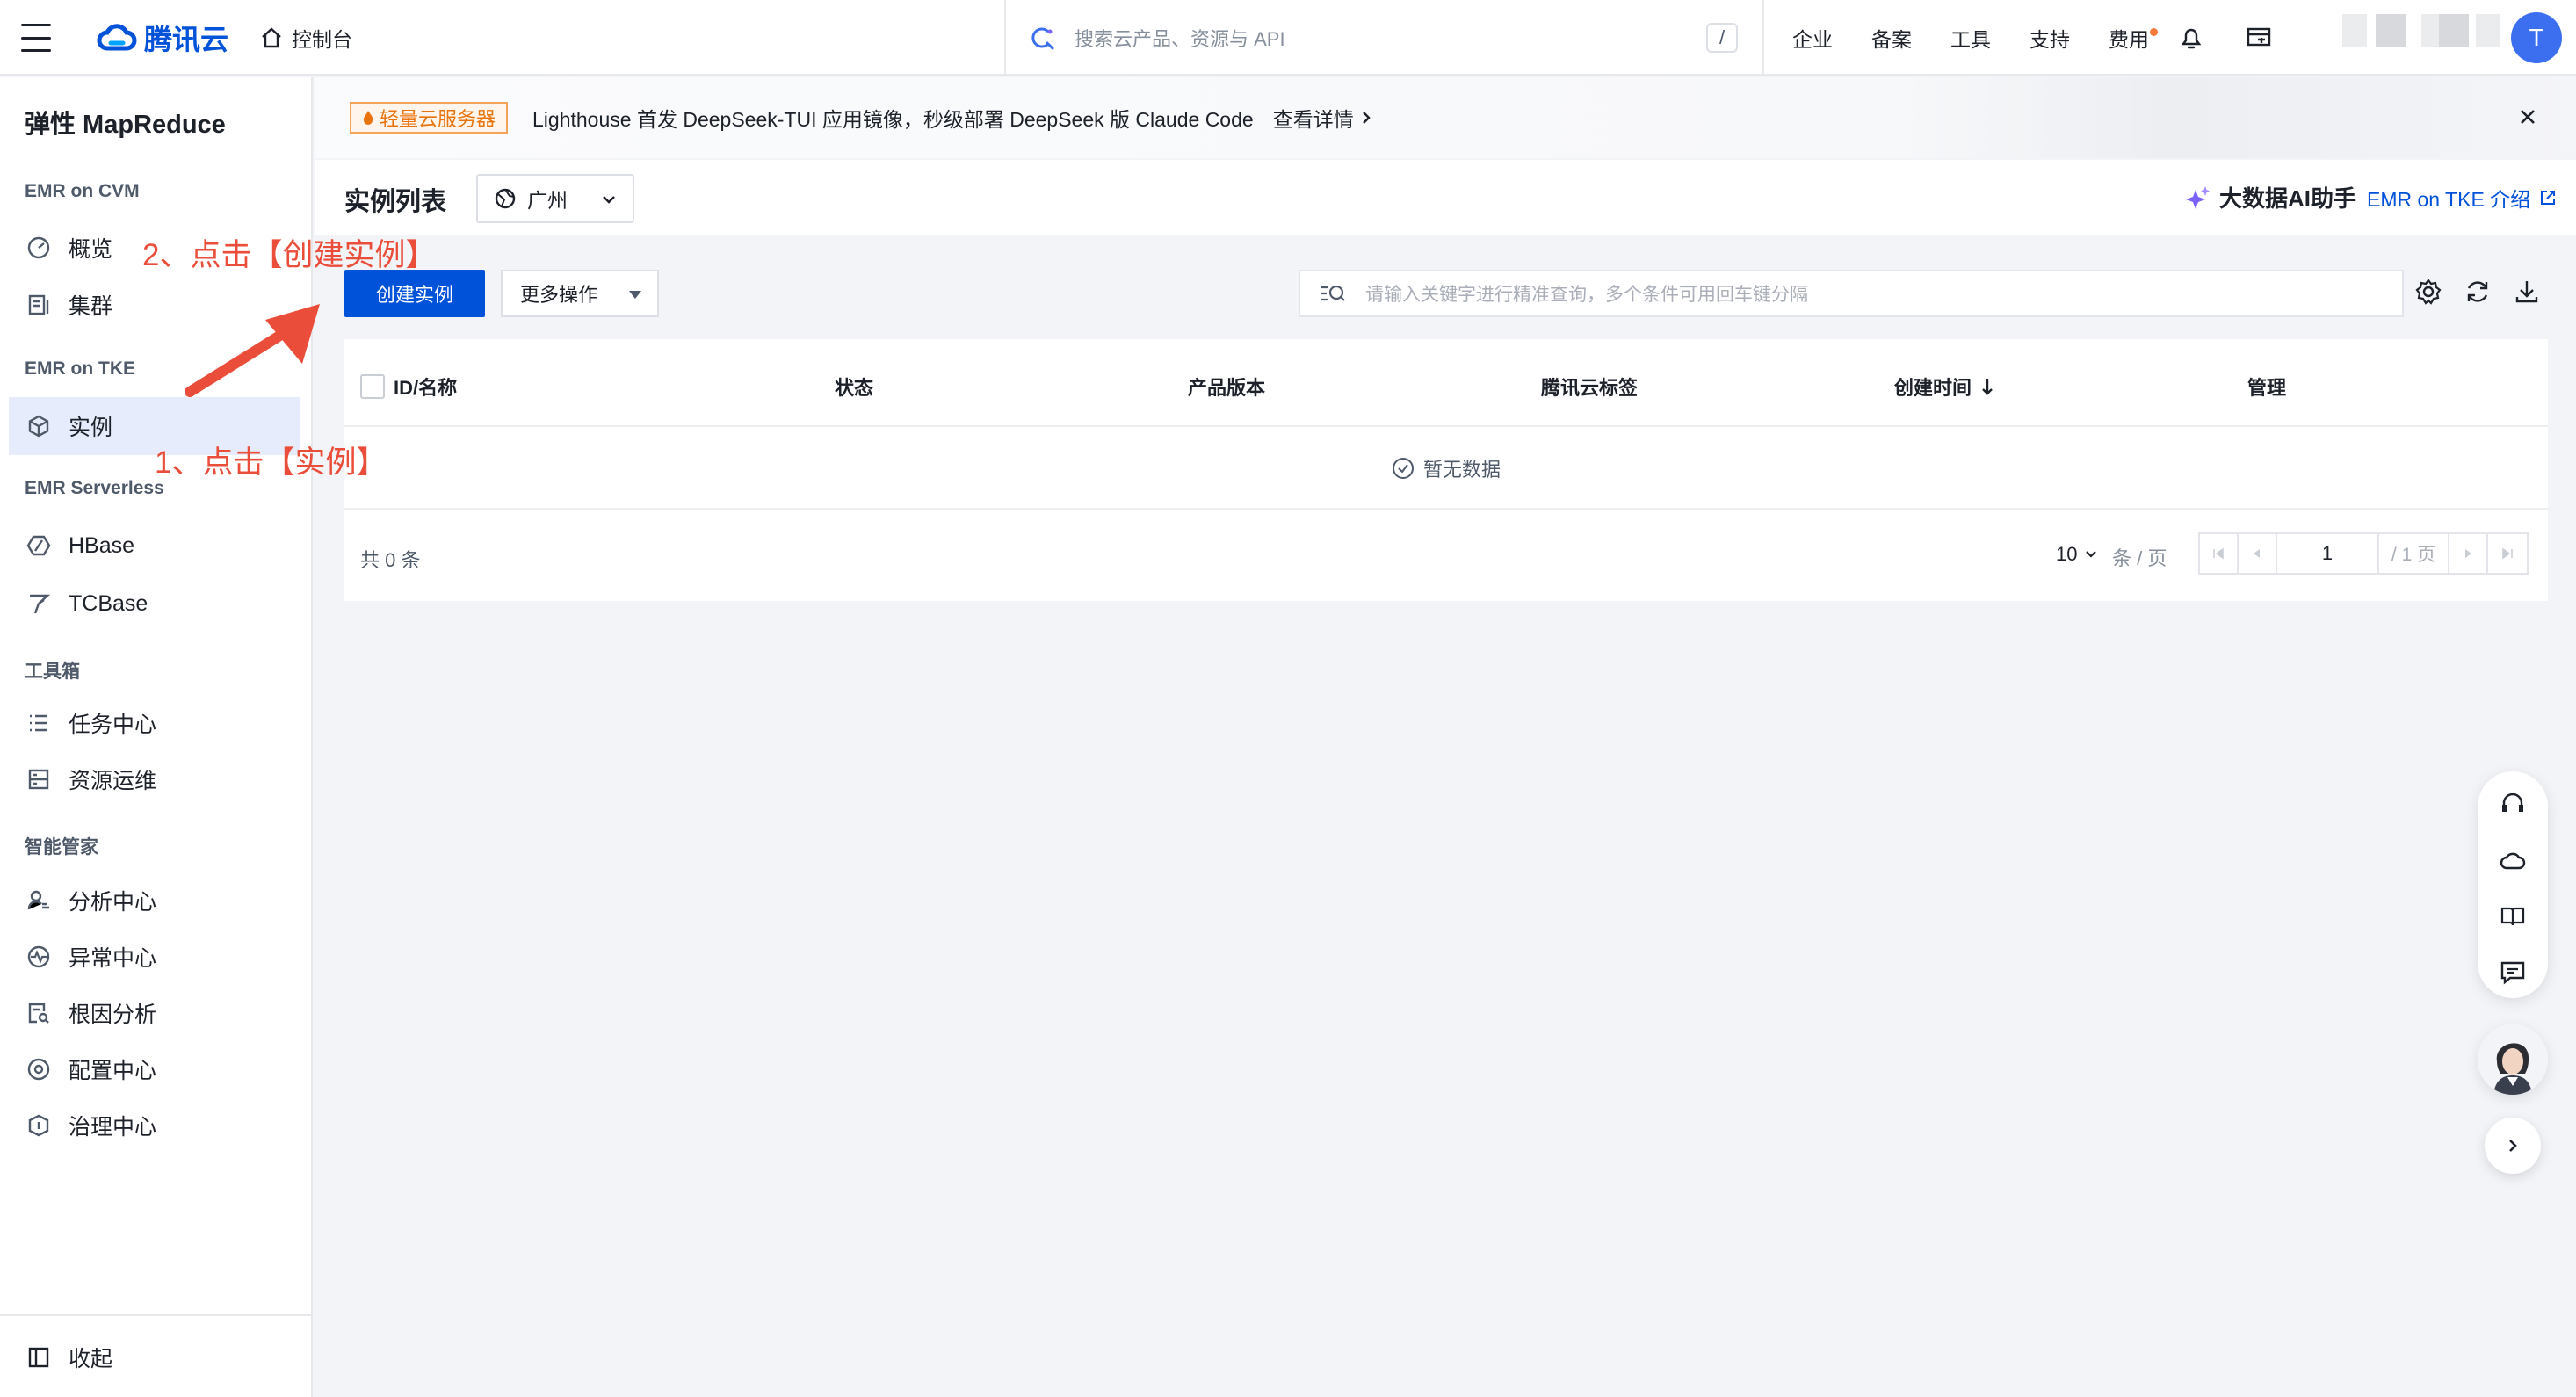  Describe the element at coordinates (2067, 554) in the screenshot. I see `page-size-value: 10` at that location.